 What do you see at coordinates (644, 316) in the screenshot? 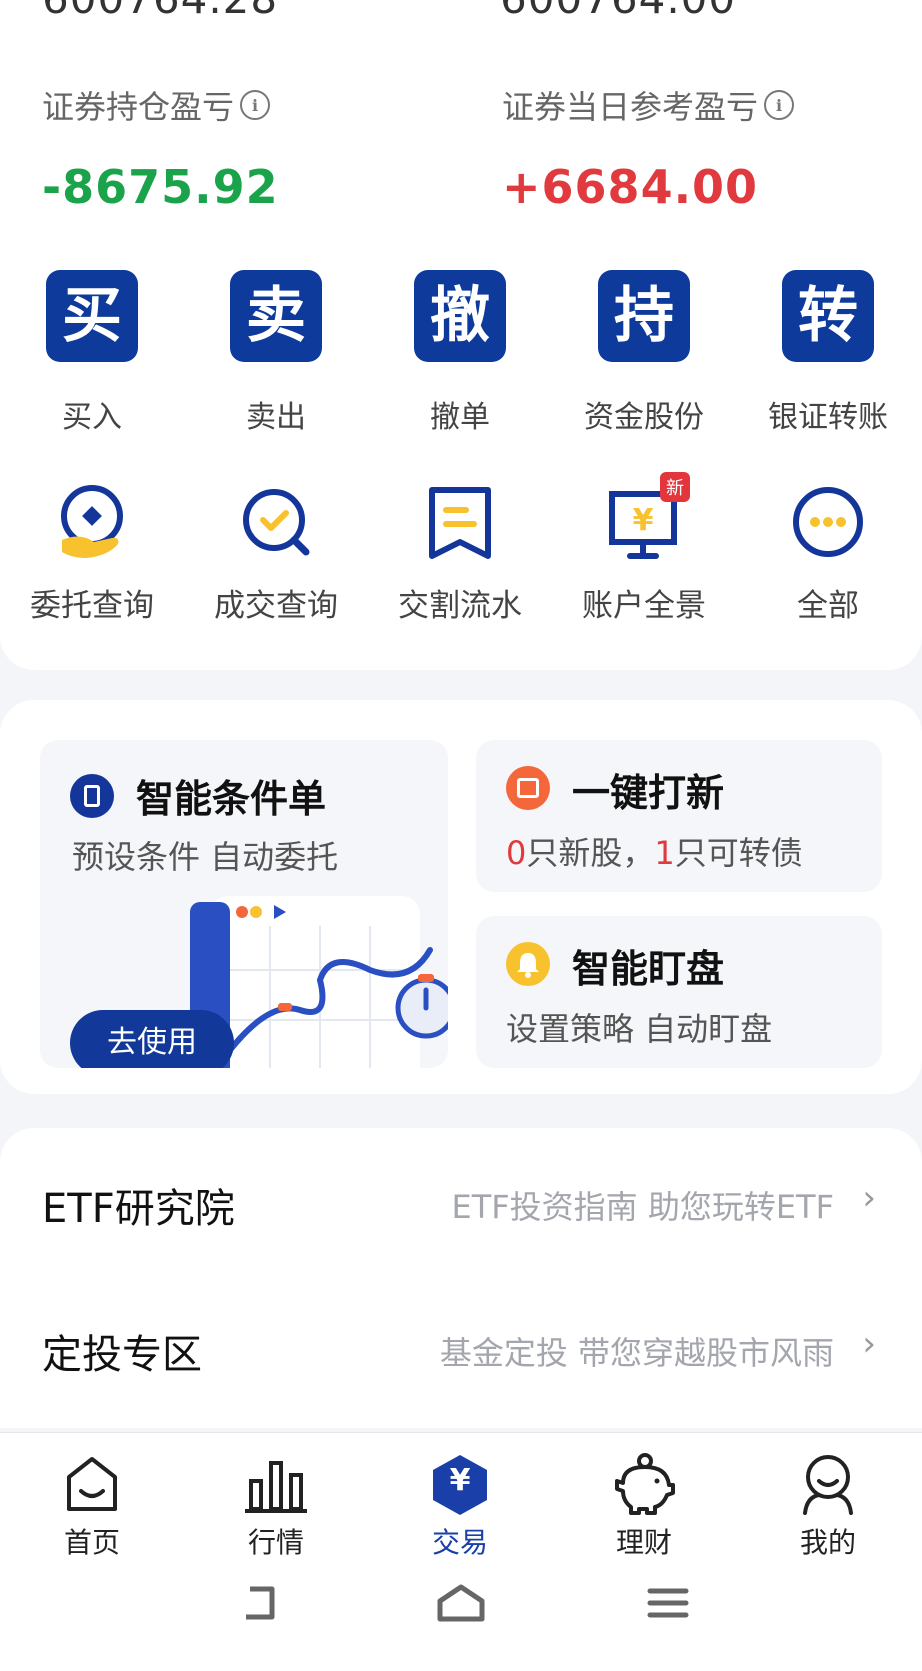
I see `holdings-icon: 持` at bounding box center [644, 316].